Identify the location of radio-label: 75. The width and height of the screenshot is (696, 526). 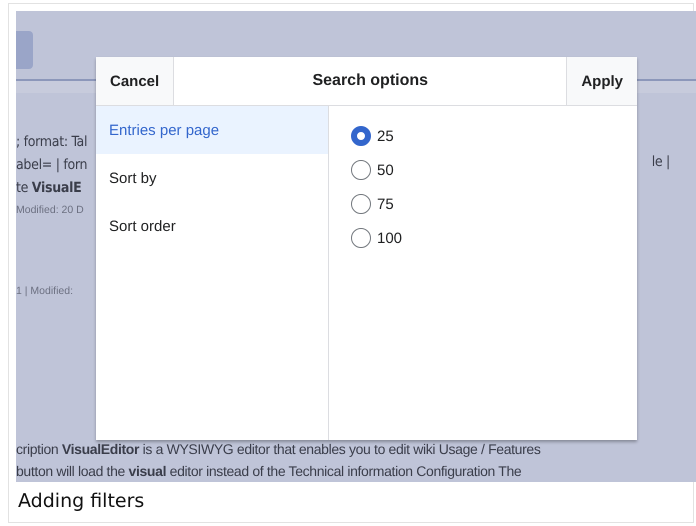
(385, 204).